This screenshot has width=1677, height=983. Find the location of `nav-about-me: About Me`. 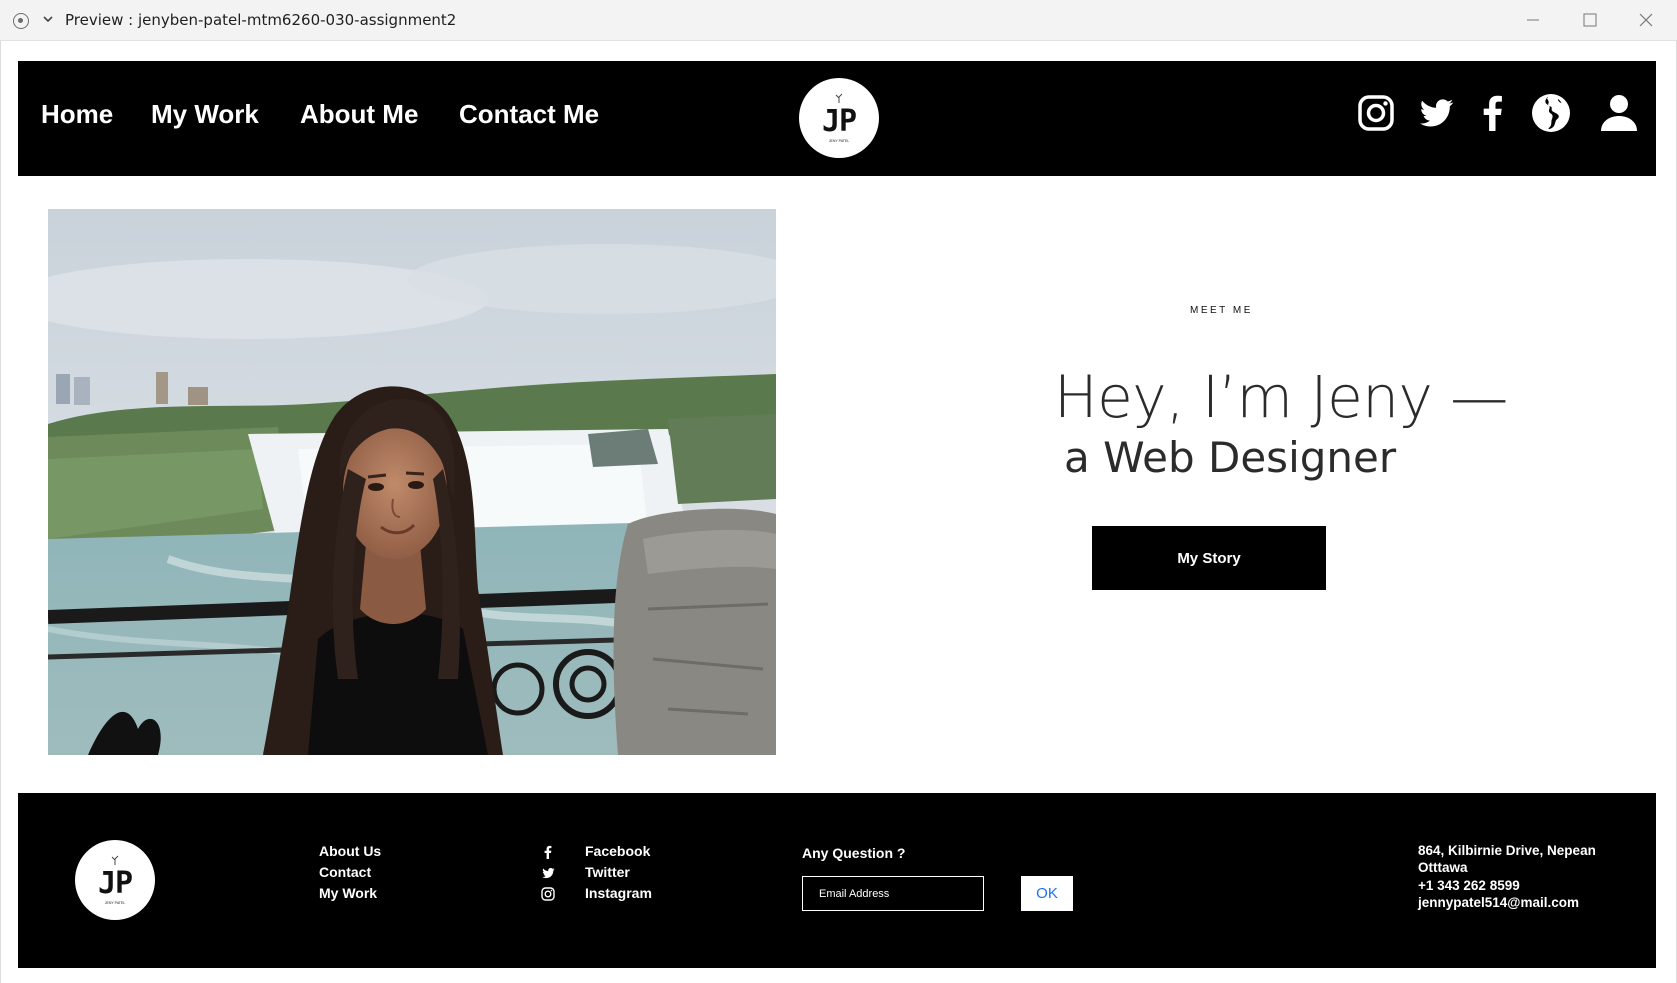

nav-about-me: About Me is located at coordinates (359, 114).